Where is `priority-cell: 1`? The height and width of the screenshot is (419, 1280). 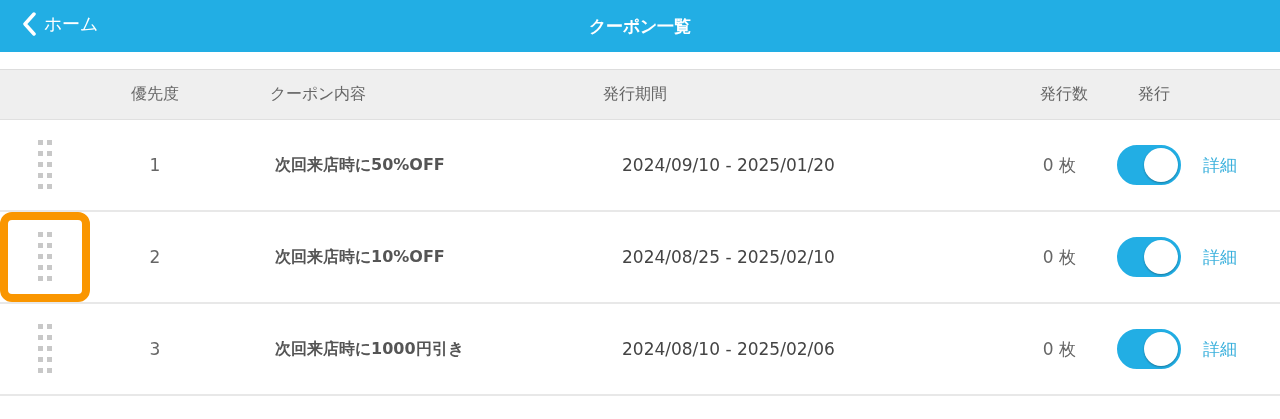
priority-cell: 1 is located at coordinates (155, 165).